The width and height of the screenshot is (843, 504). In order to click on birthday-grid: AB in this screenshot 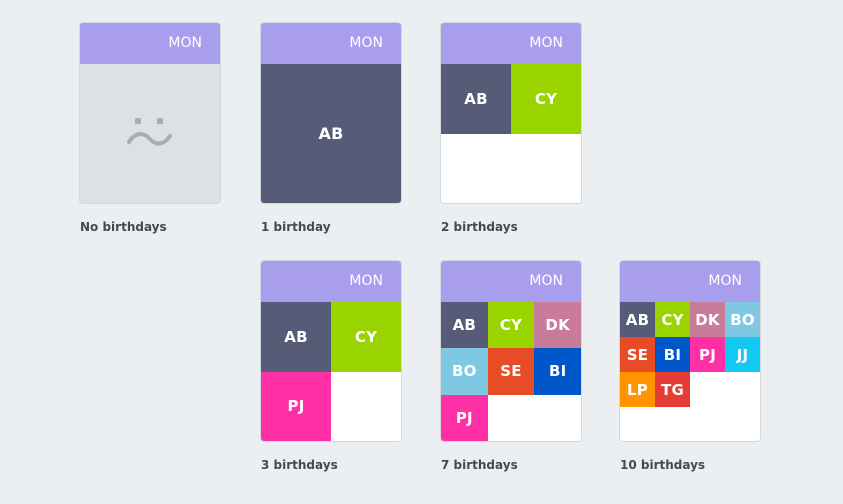, I will do `click(331, 133)`.